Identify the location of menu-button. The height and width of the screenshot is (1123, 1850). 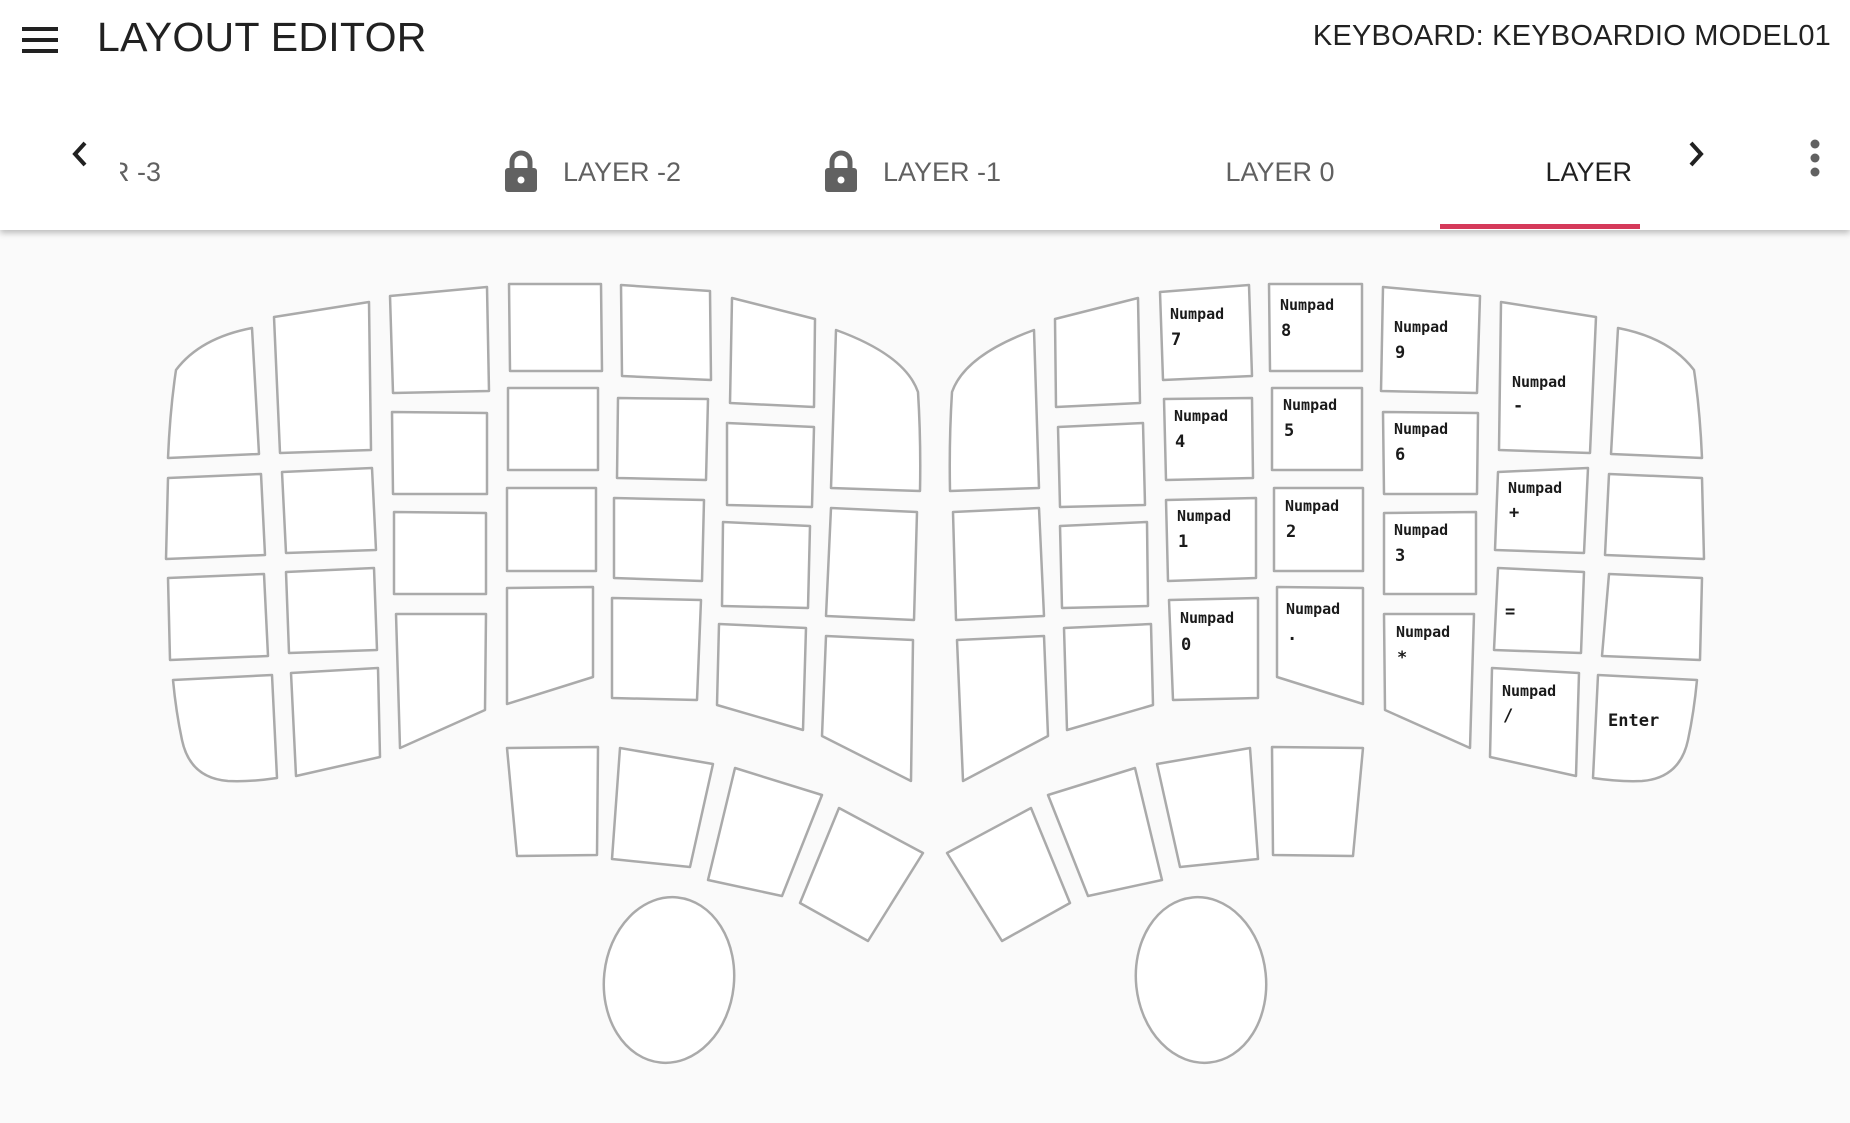
(40, 40).